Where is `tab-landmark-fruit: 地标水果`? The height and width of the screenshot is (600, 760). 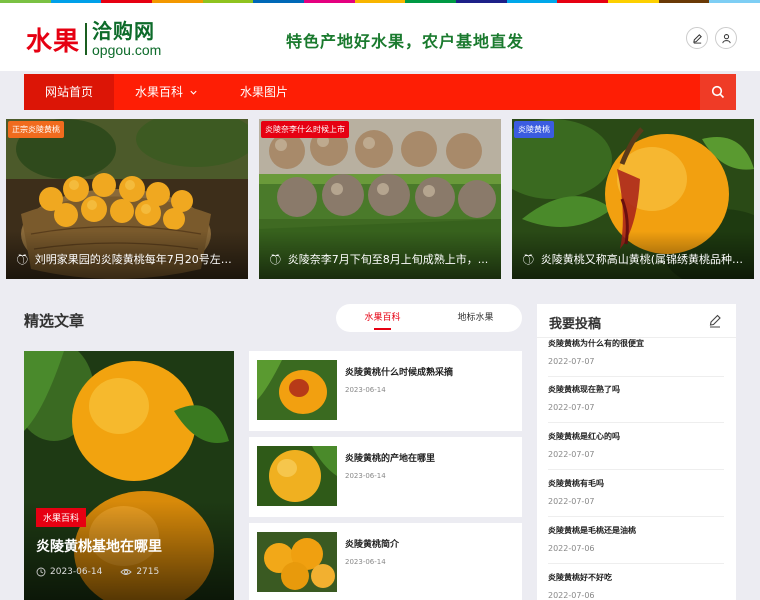
tab-landmark-fruit: 地标水果 is located at coordinates (475, 318).